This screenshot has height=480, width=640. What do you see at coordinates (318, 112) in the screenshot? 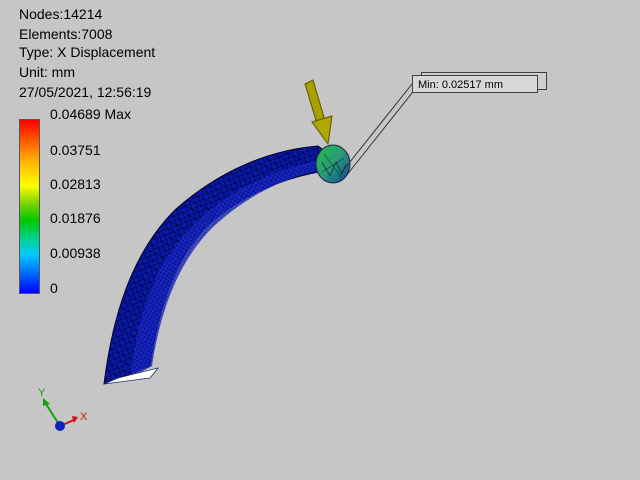
I see `load-arrow` at bounding box center [318, 112].